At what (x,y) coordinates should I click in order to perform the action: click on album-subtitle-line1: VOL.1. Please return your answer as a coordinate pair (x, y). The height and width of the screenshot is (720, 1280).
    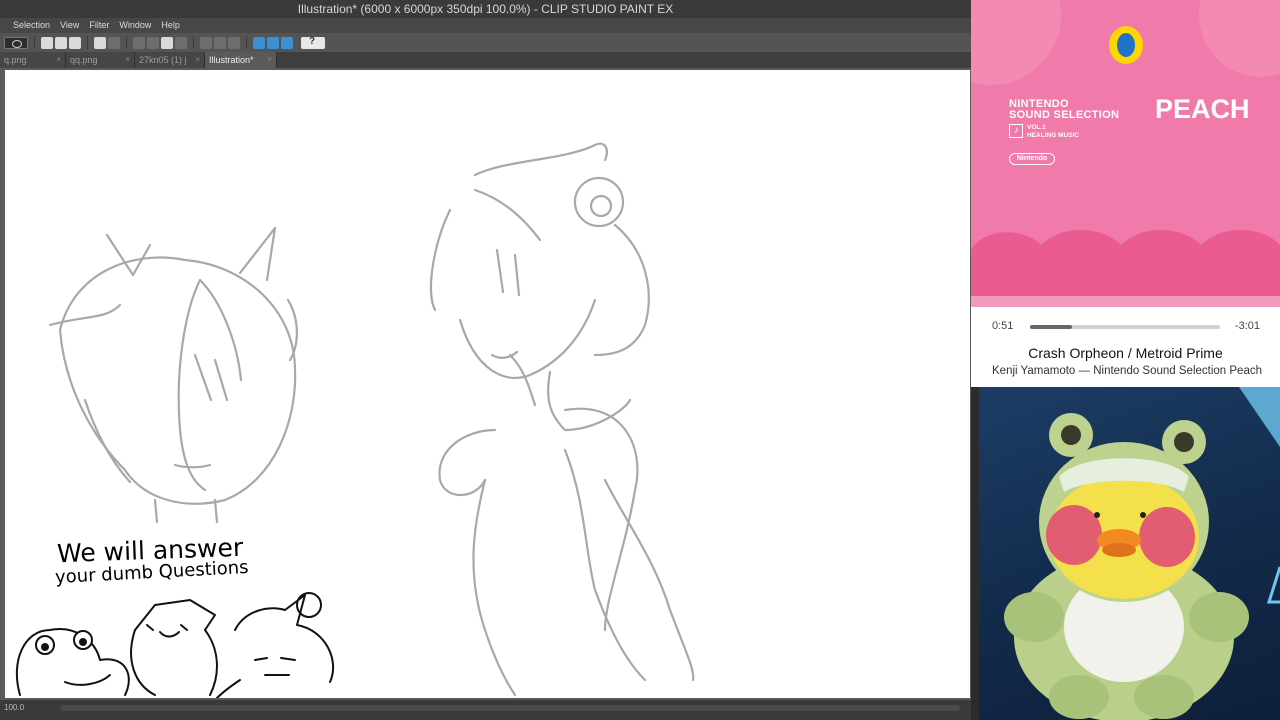
    Looking at the image, I should click on (1036, 127).